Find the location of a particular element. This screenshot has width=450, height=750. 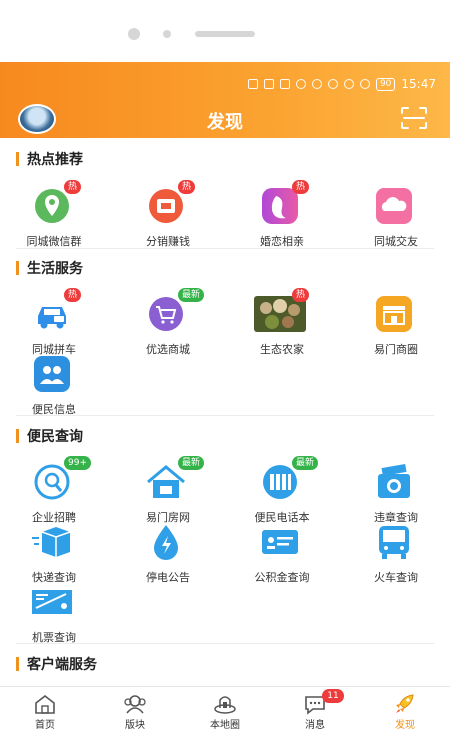

grid-item-flight: 机票查询 is located at coordinates (54, 614).